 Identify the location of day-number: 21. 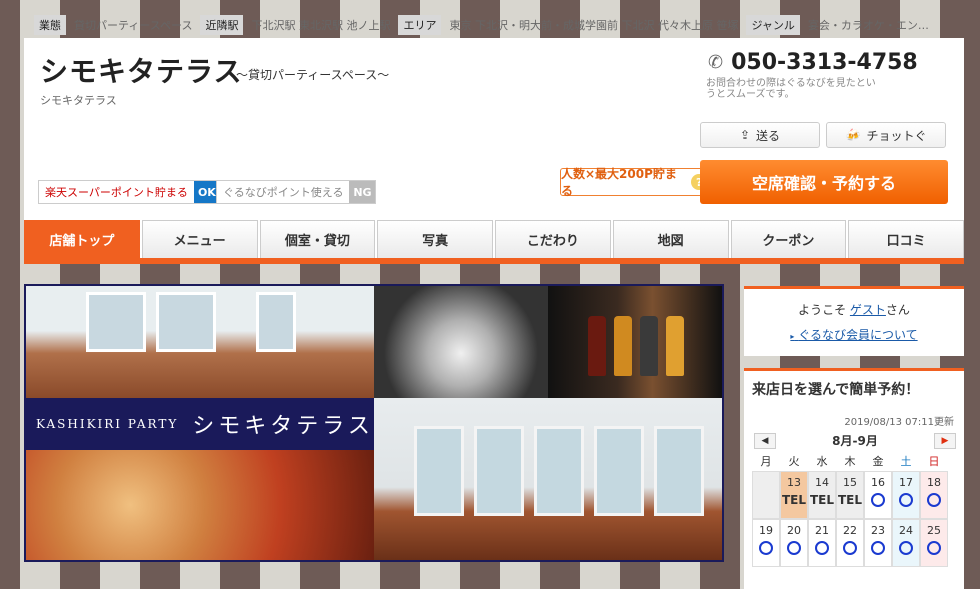
(822, 530).